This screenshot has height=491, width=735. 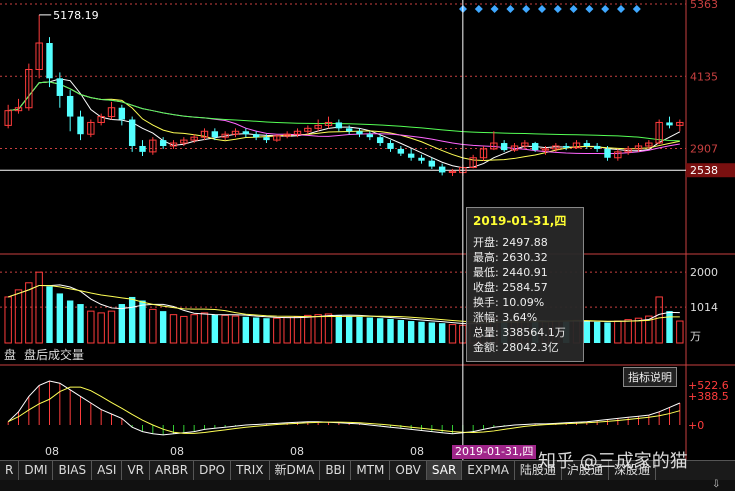 What do you see at coordinates (73, 470) in the screenshot?
I see `tab-bias: BIAS` at bounding box center [73, 470].